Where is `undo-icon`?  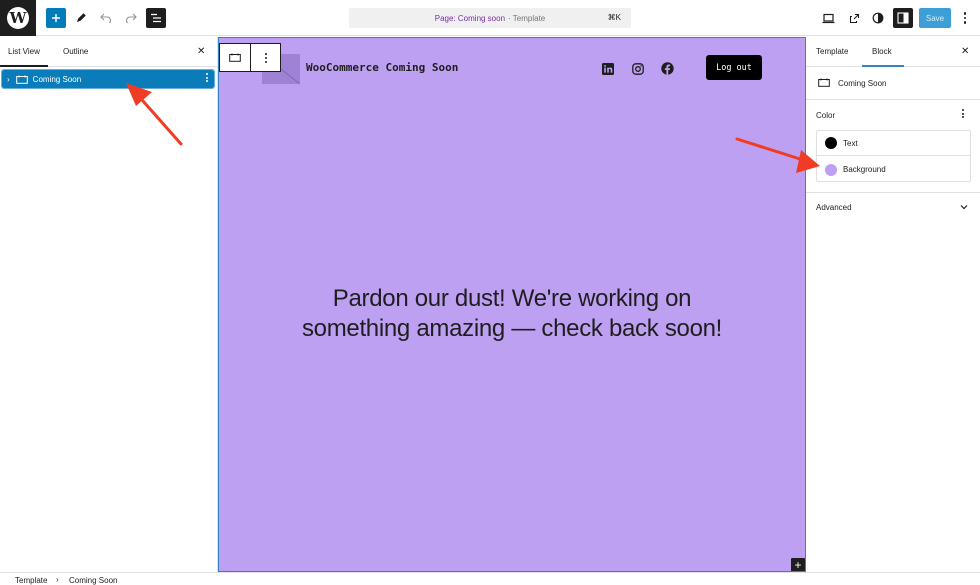 undo-icon is located at coordinates (106, 18).